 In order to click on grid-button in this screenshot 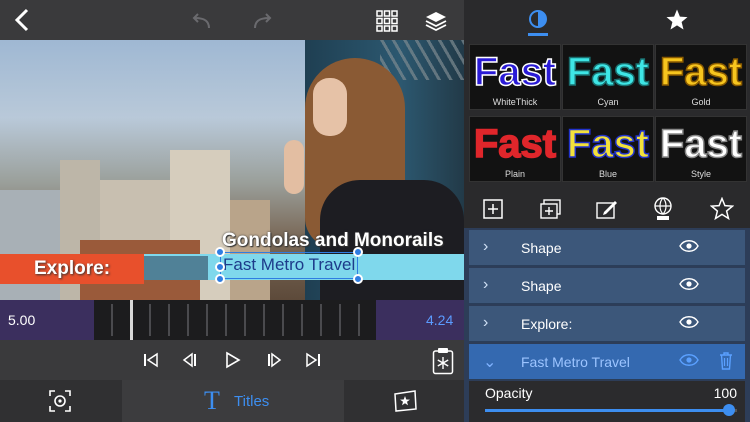, I will do `click(387, 21)`.